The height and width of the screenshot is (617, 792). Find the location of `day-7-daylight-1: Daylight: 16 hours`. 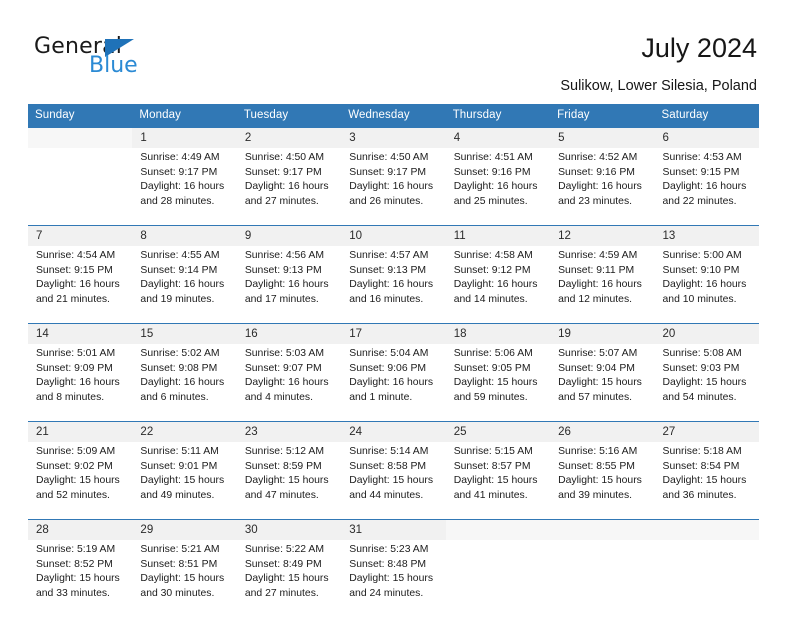

day-7-daylight-1: Daylight: 16 hours is located at coordinates (81, 285).